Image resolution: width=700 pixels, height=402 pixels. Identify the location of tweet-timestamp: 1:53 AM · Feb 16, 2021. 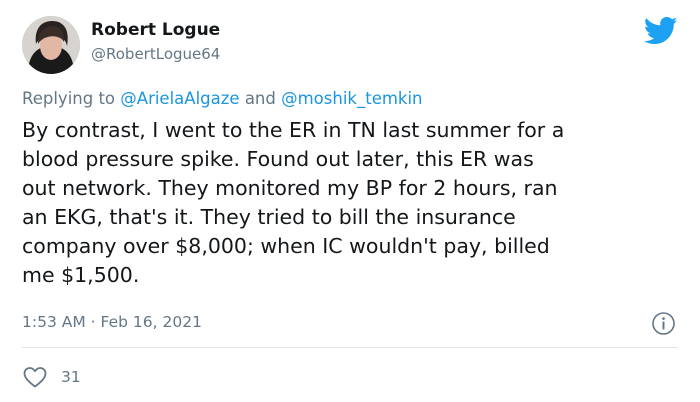
(112, 322).